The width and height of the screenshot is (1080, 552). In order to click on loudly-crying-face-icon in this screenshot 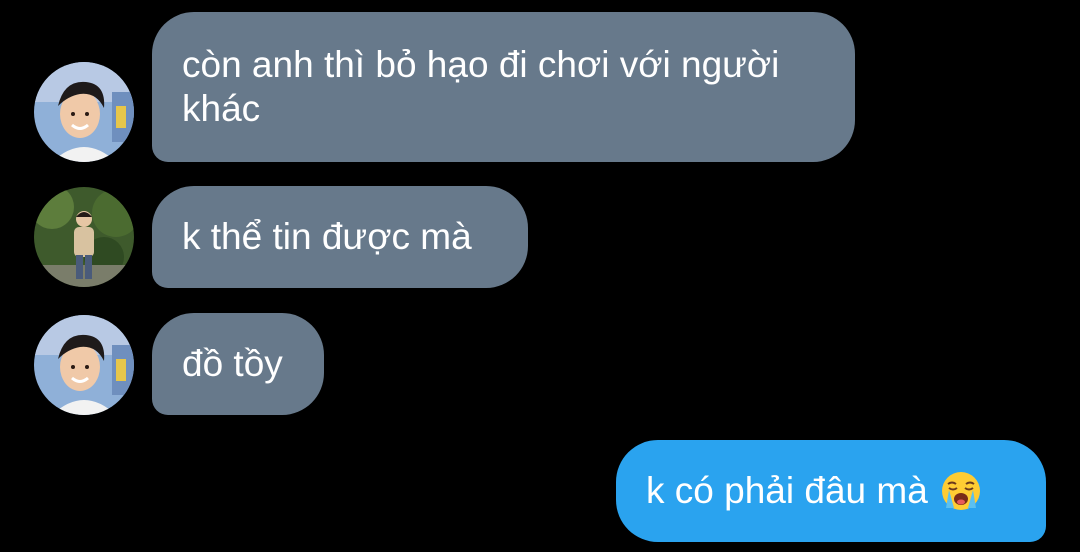, I will do `click(961, 491)`.